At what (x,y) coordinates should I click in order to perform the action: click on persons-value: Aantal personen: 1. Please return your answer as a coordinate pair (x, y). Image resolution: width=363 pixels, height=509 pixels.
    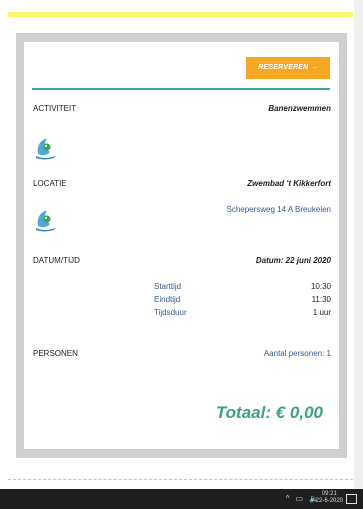
    Looking at the image, I should click on (297, 353).